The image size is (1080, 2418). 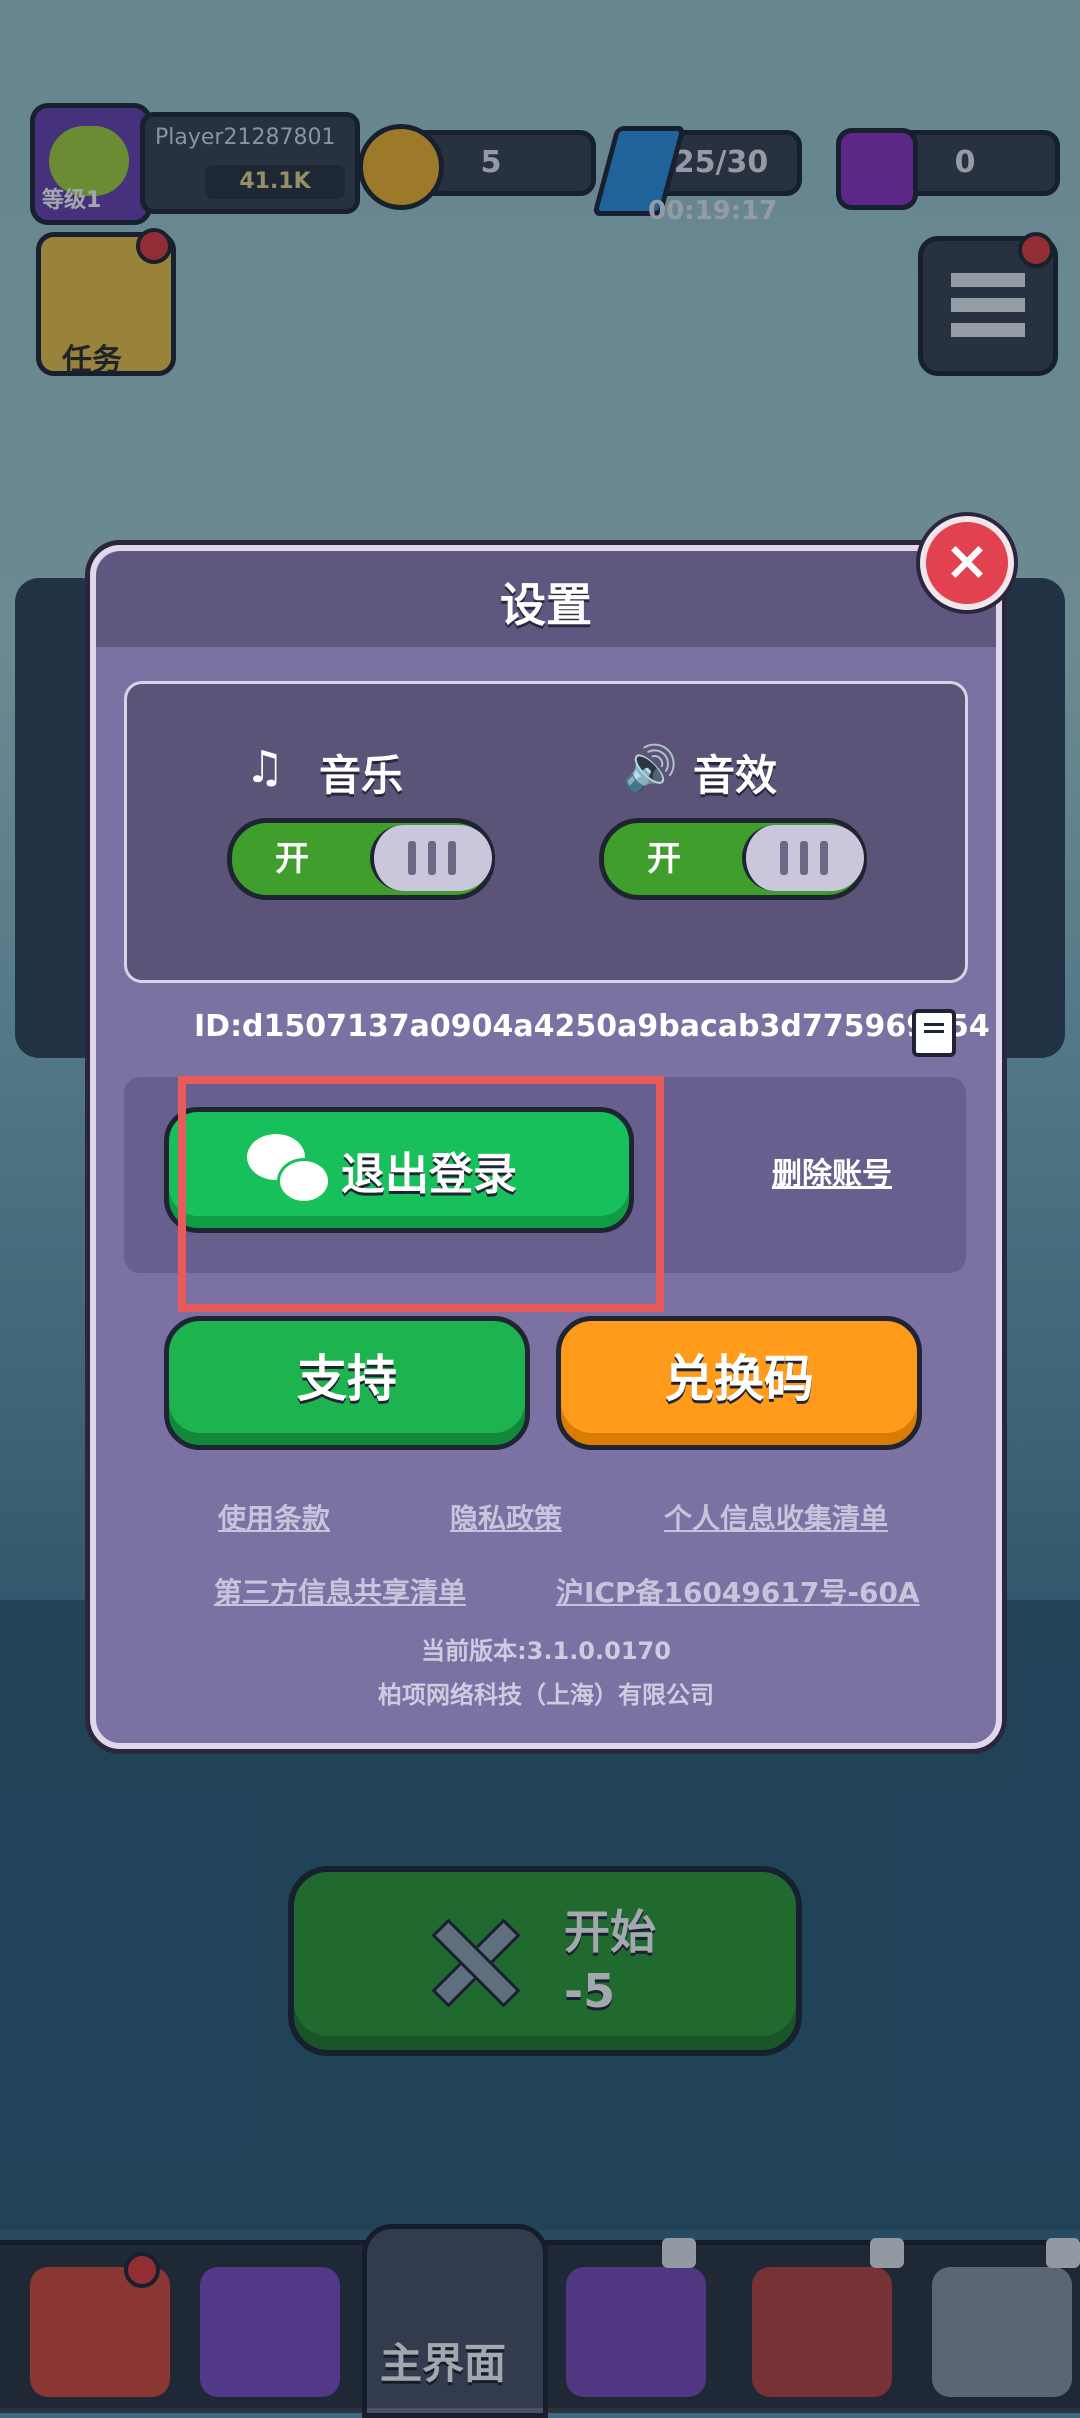 What do you see at coordinates (347, 1383) in the screenshot?
I see `support-button: 支持` at bounding box center [347, 1383].